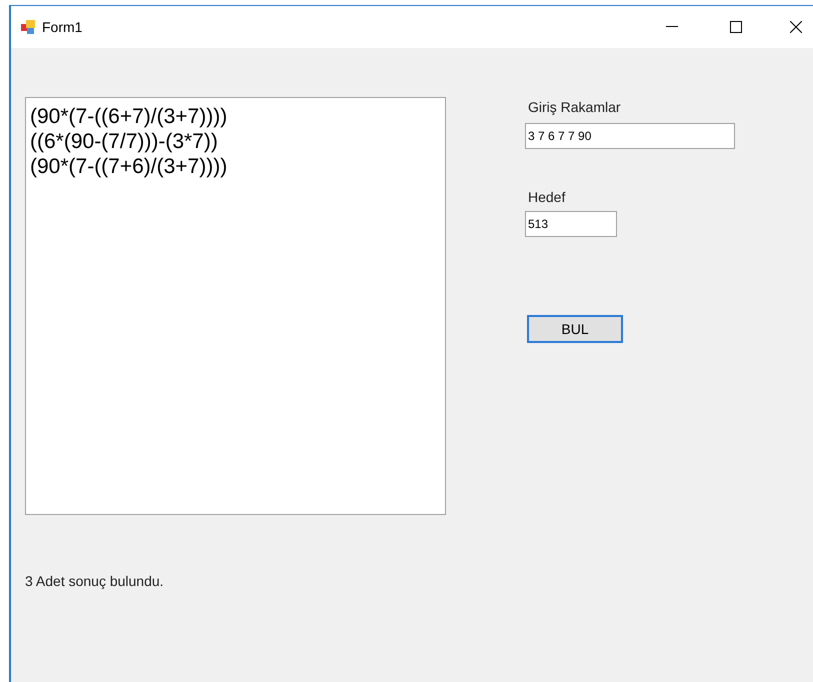 The height and width of the screenshot is (682, 813). What do you see at coordinates (237, 116) in the screenshot?
I see `result-item: (90*(7-((6+7)/(3+7))))` at bounding box center [237, 116].